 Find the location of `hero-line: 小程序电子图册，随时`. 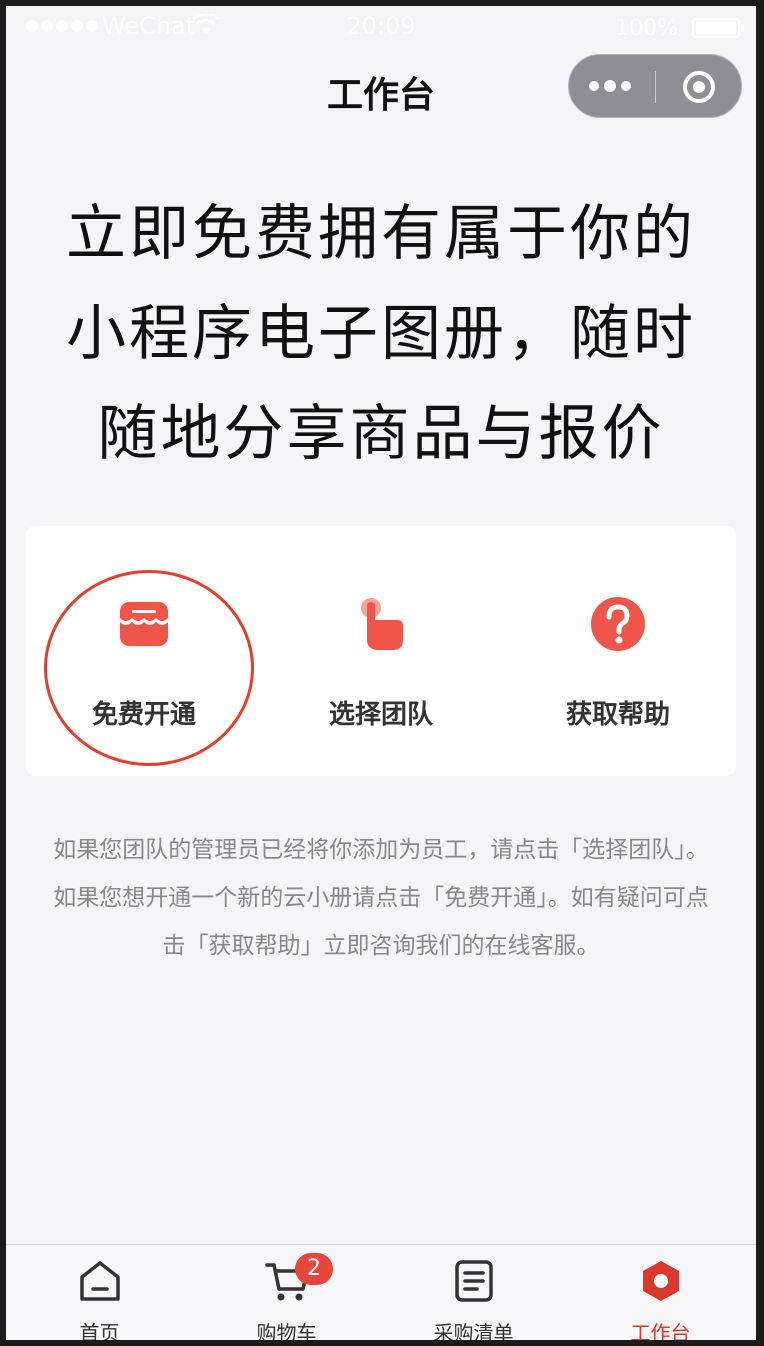

hero-line: 小程序电子图册，随时 is located at coordinates (381, 334).